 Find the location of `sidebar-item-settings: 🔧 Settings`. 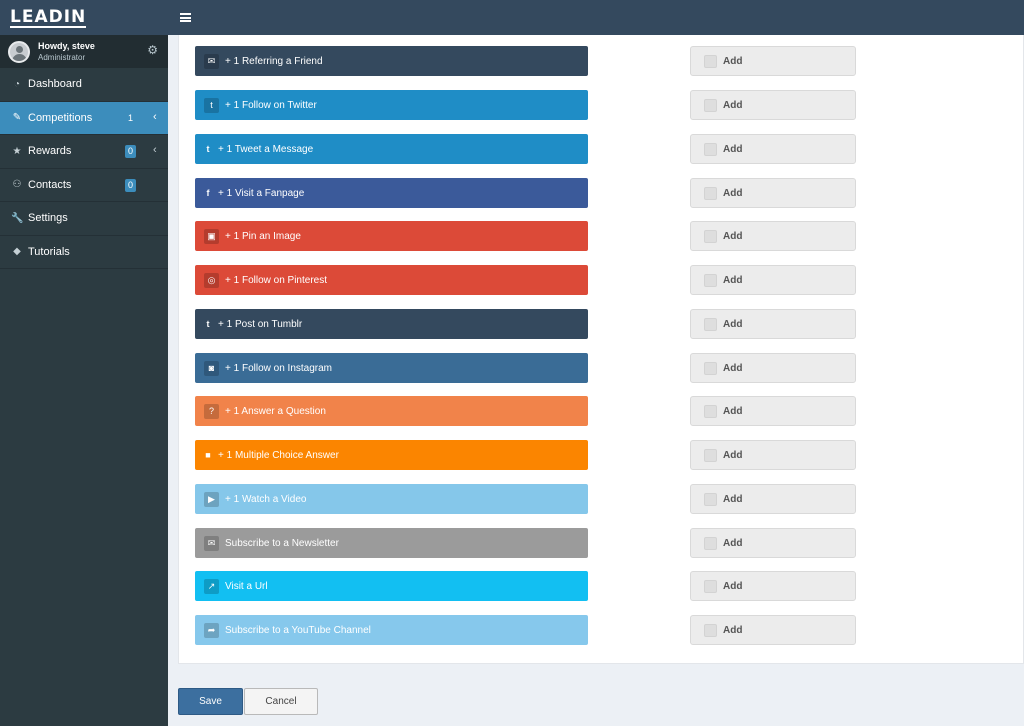

sidebar-item-settings: 🔧 Settings is located at coordinates (84, 219).